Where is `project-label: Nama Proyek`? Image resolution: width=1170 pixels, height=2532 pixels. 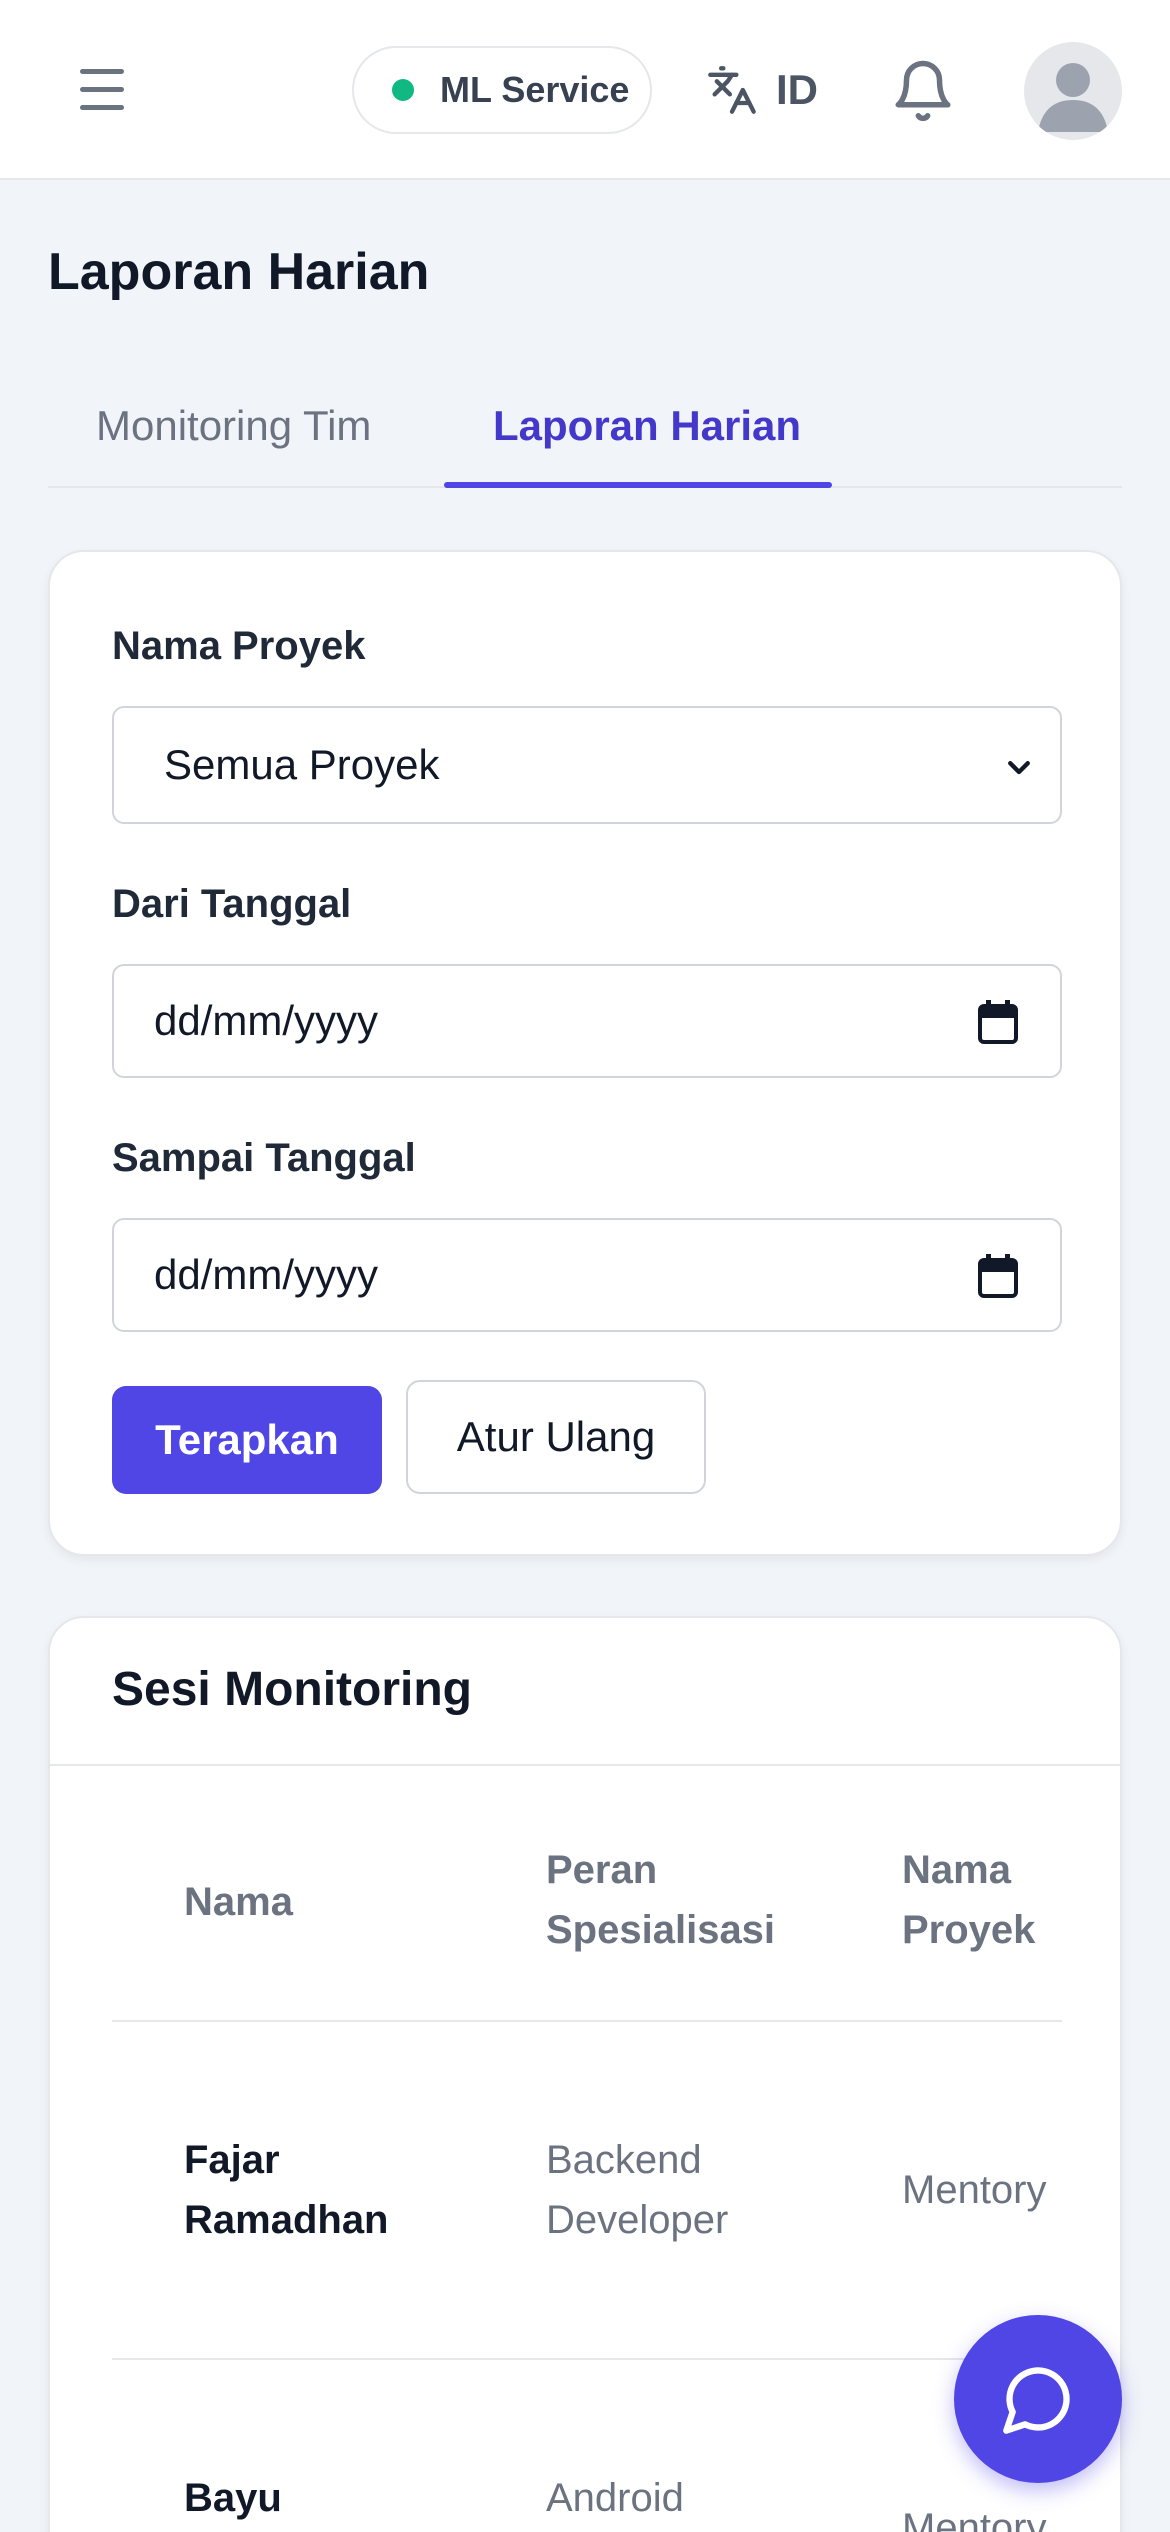 project-label: Nama Proyek is located at coordinates (239, 646).